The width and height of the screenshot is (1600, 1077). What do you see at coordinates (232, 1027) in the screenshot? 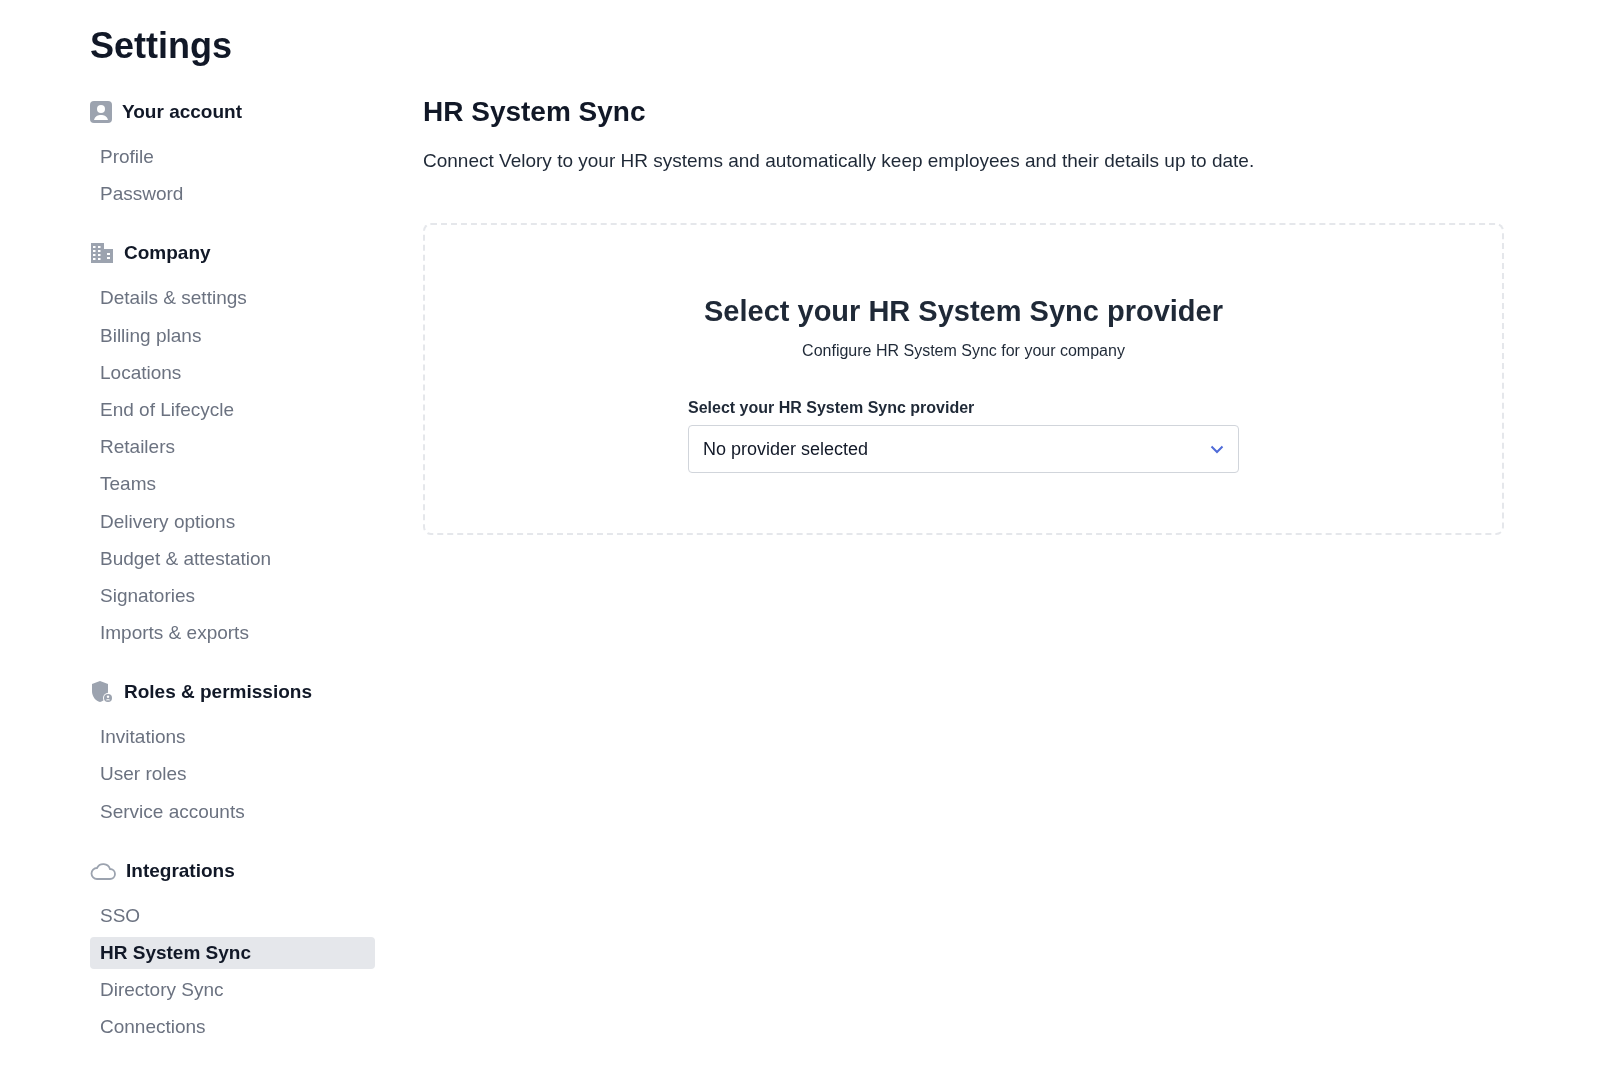
I see `sidebar-item: Connections` at bounding box center [232, 1027].